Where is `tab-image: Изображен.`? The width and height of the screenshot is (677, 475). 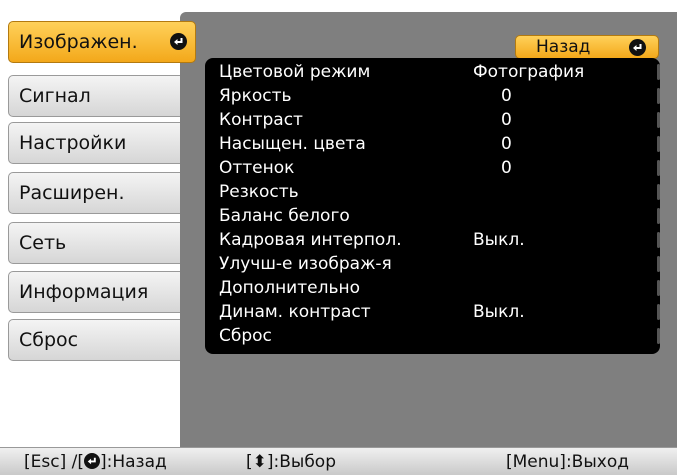
tab-image: Изображен. is located at coordinates (102, 42).